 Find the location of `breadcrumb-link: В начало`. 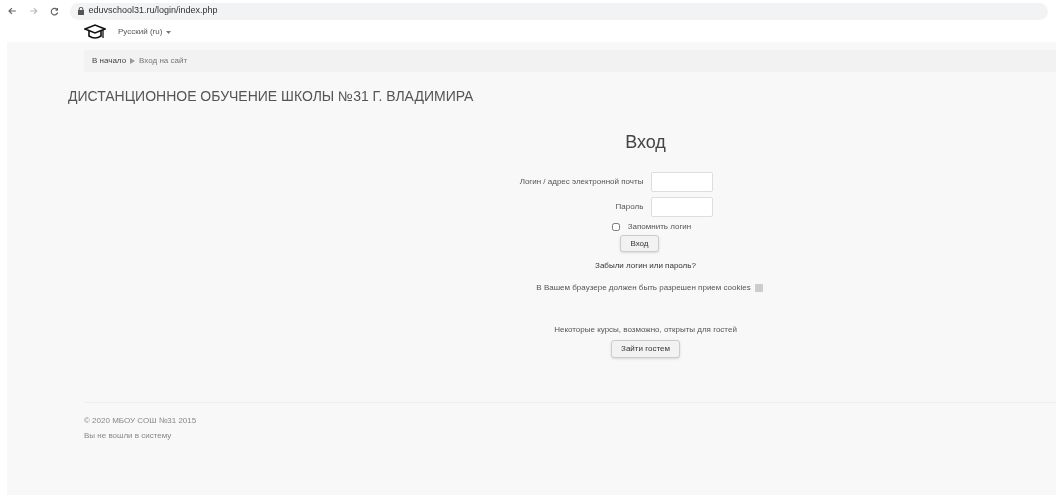

breadcrumb-link: В начало is located at coordinates (109, 61).